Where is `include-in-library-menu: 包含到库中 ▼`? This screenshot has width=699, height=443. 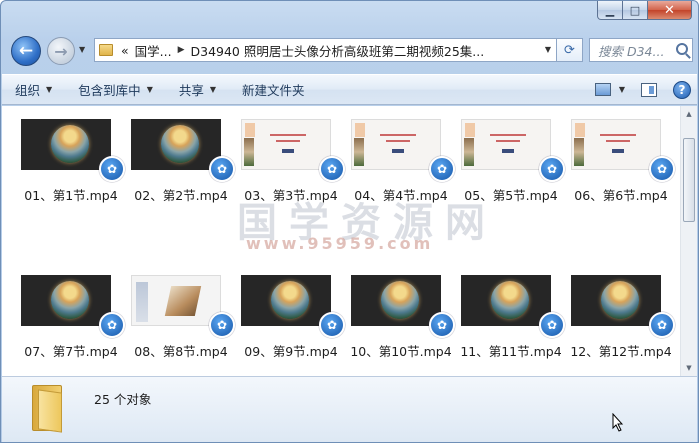
include-in-library-menu: 包含到库中 ▼ is located at coordinates (115, 89).